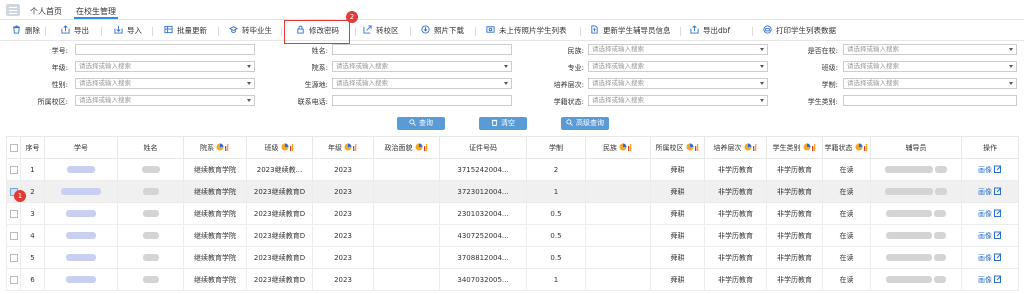  I want to click on header-college: 院系, so click(215, 147).